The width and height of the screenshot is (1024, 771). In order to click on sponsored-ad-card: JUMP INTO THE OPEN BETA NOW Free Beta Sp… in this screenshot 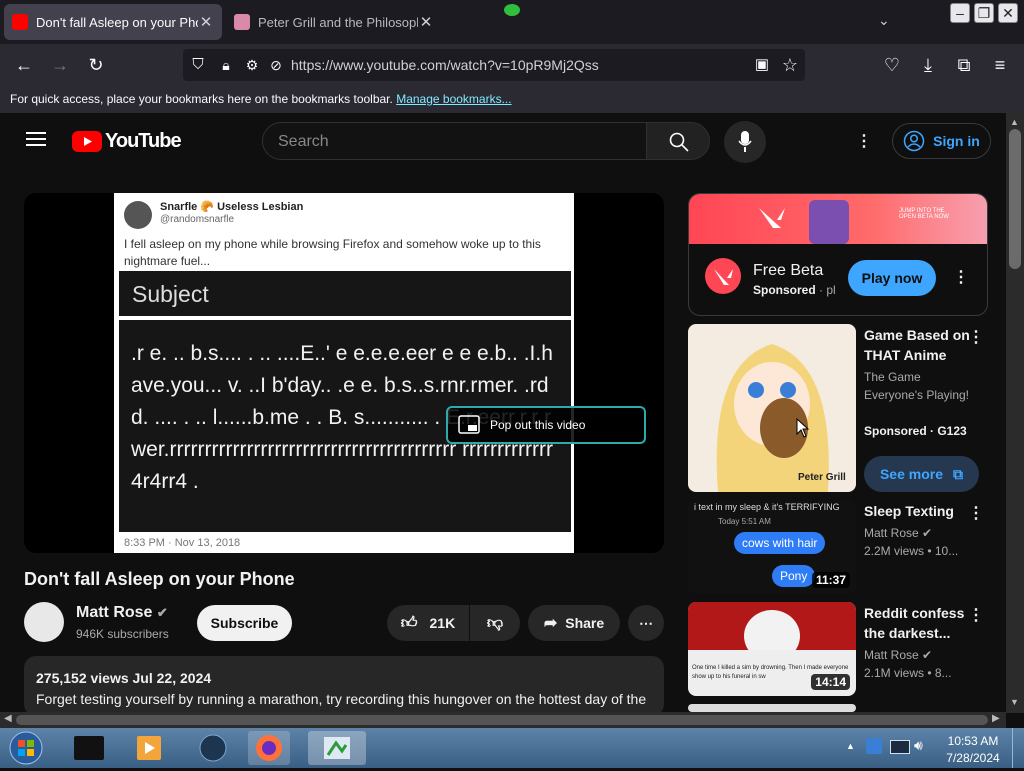, I will do `click(838, 254)`.